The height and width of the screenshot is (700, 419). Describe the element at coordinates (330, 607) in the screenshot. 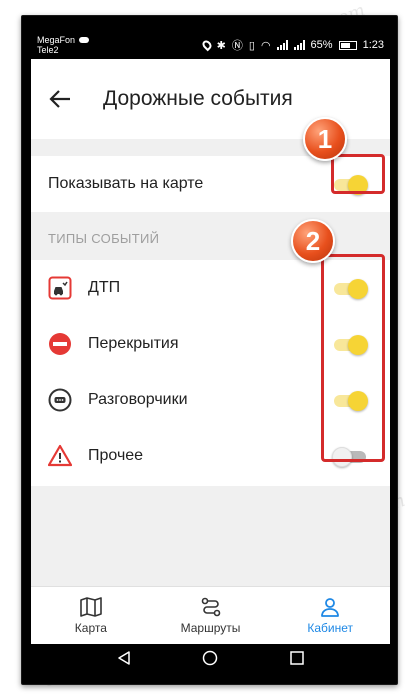

I see `user-icon` at that location.